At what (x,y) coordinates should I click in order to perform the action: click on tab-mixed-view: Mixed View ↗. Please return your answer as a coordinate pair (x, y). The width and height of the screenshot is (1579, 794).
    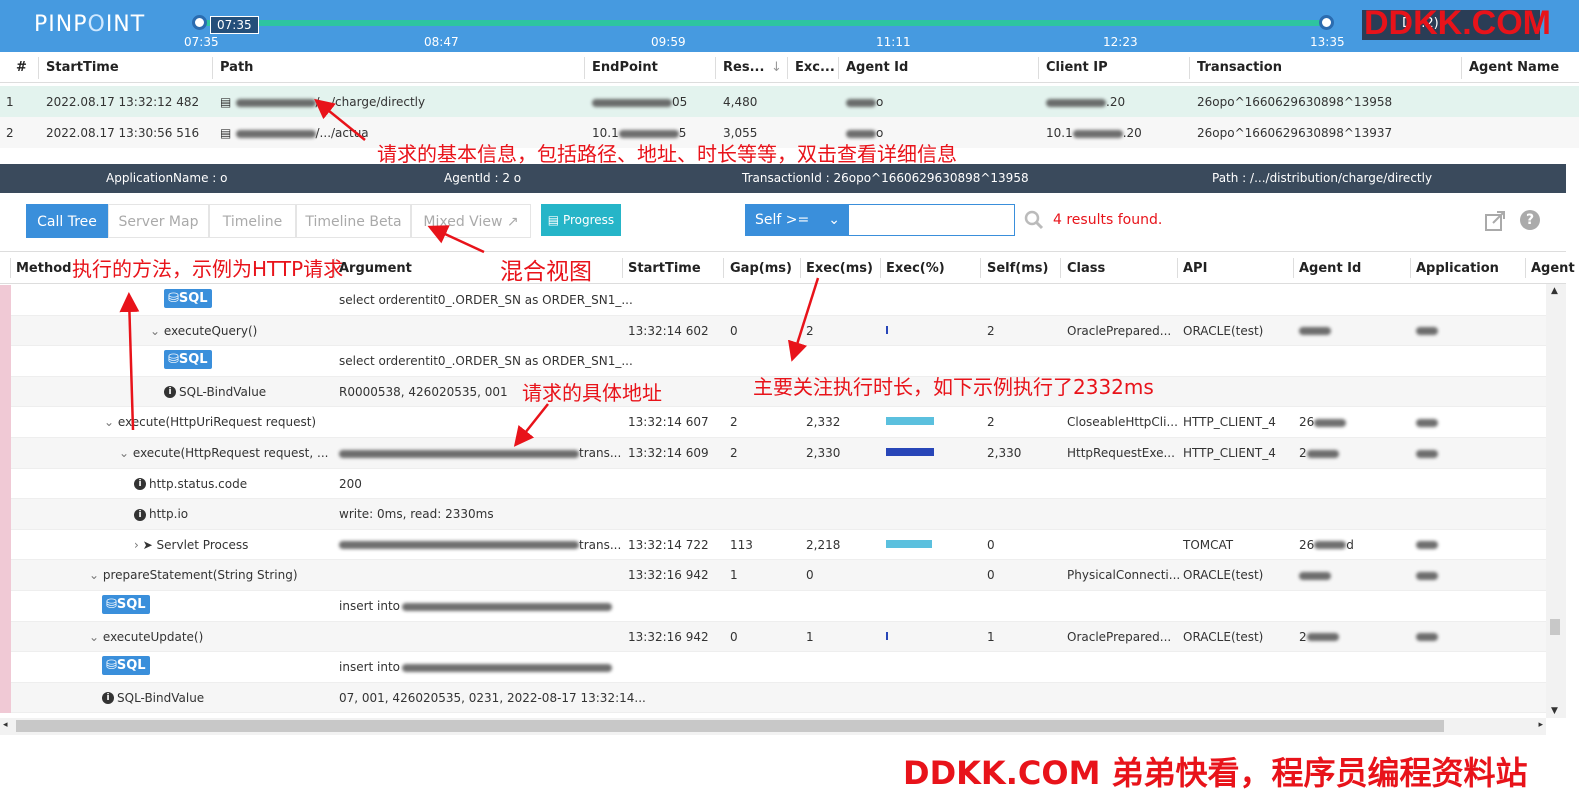
    Looking at the image, I should click on (471, 221).